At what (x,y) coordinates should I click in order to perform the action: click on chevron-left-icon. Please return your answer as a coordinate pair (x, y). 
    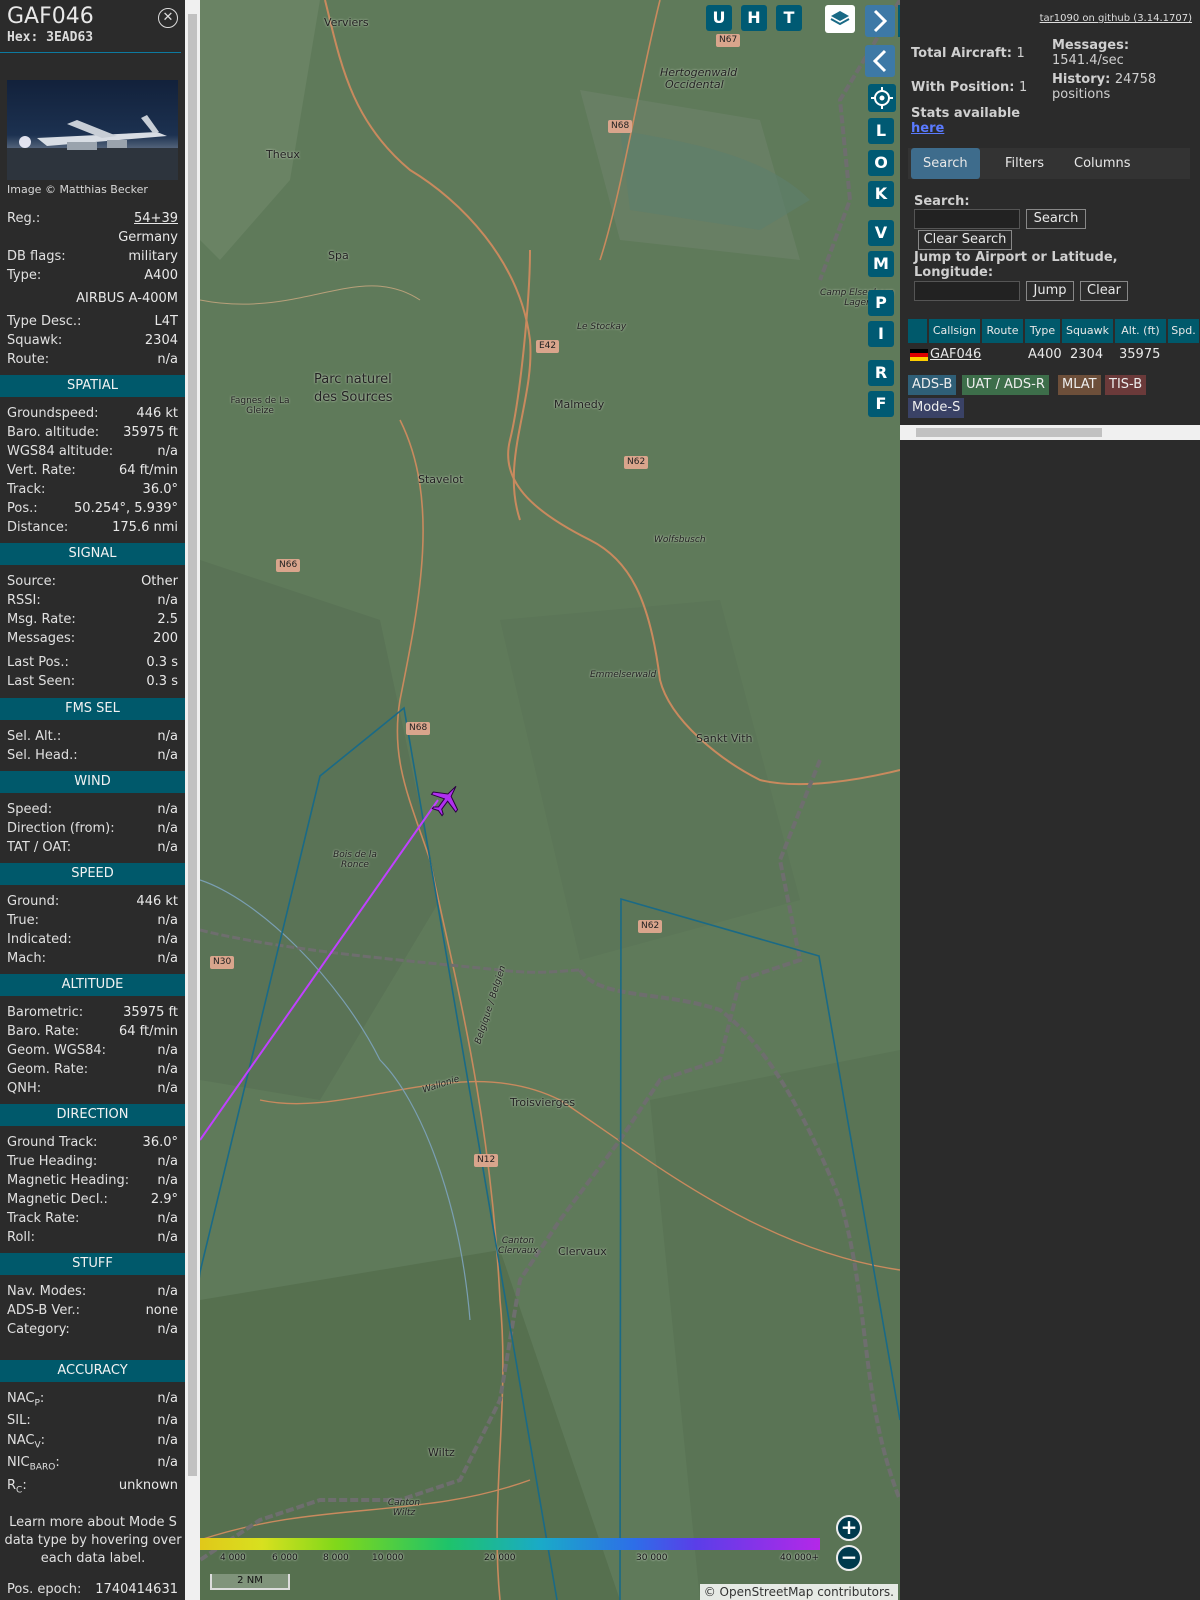
    Looking at the image, I should click on (880, 61).